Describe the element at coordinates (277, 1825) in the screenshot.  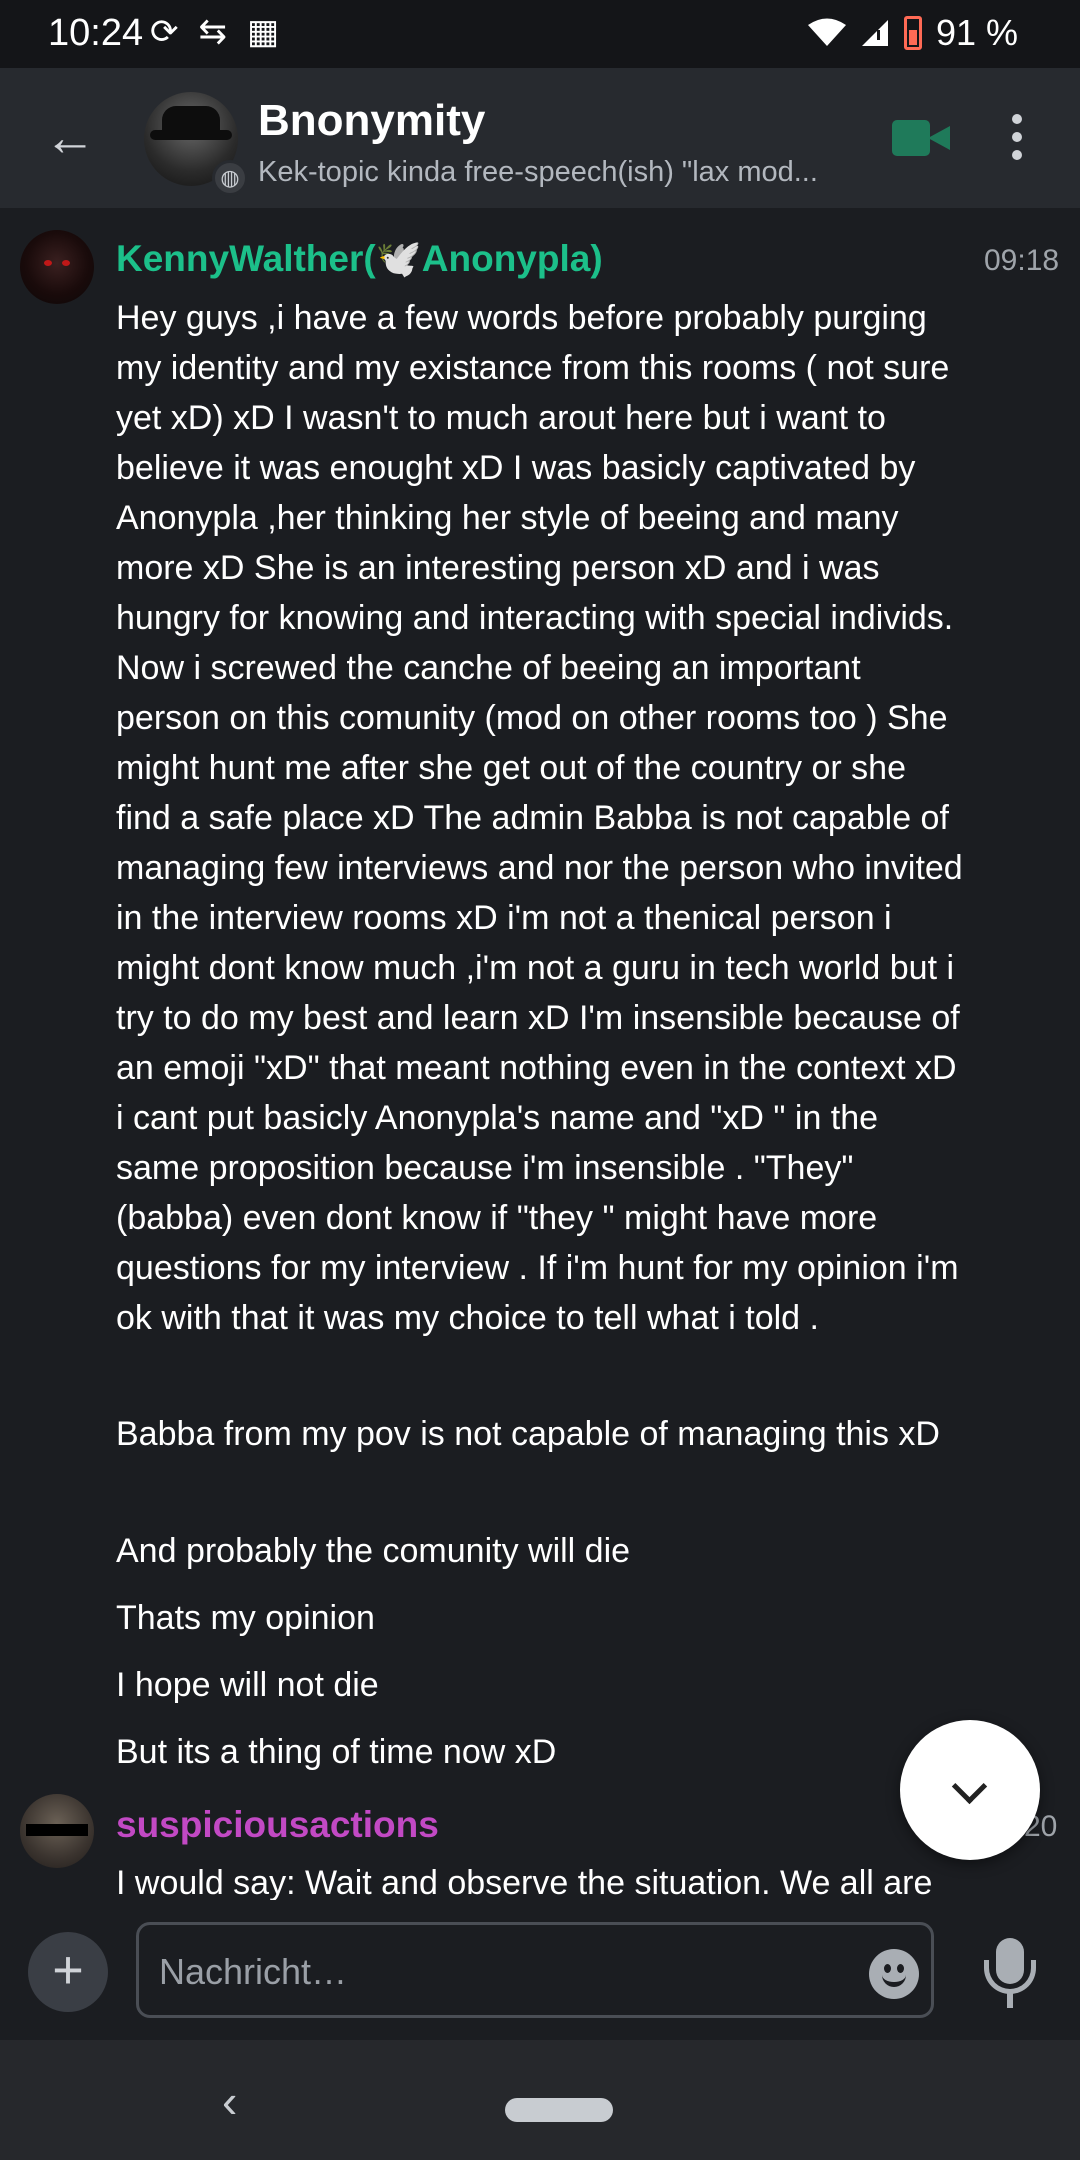
I see `message-sender: suspiciousactions` at that location.